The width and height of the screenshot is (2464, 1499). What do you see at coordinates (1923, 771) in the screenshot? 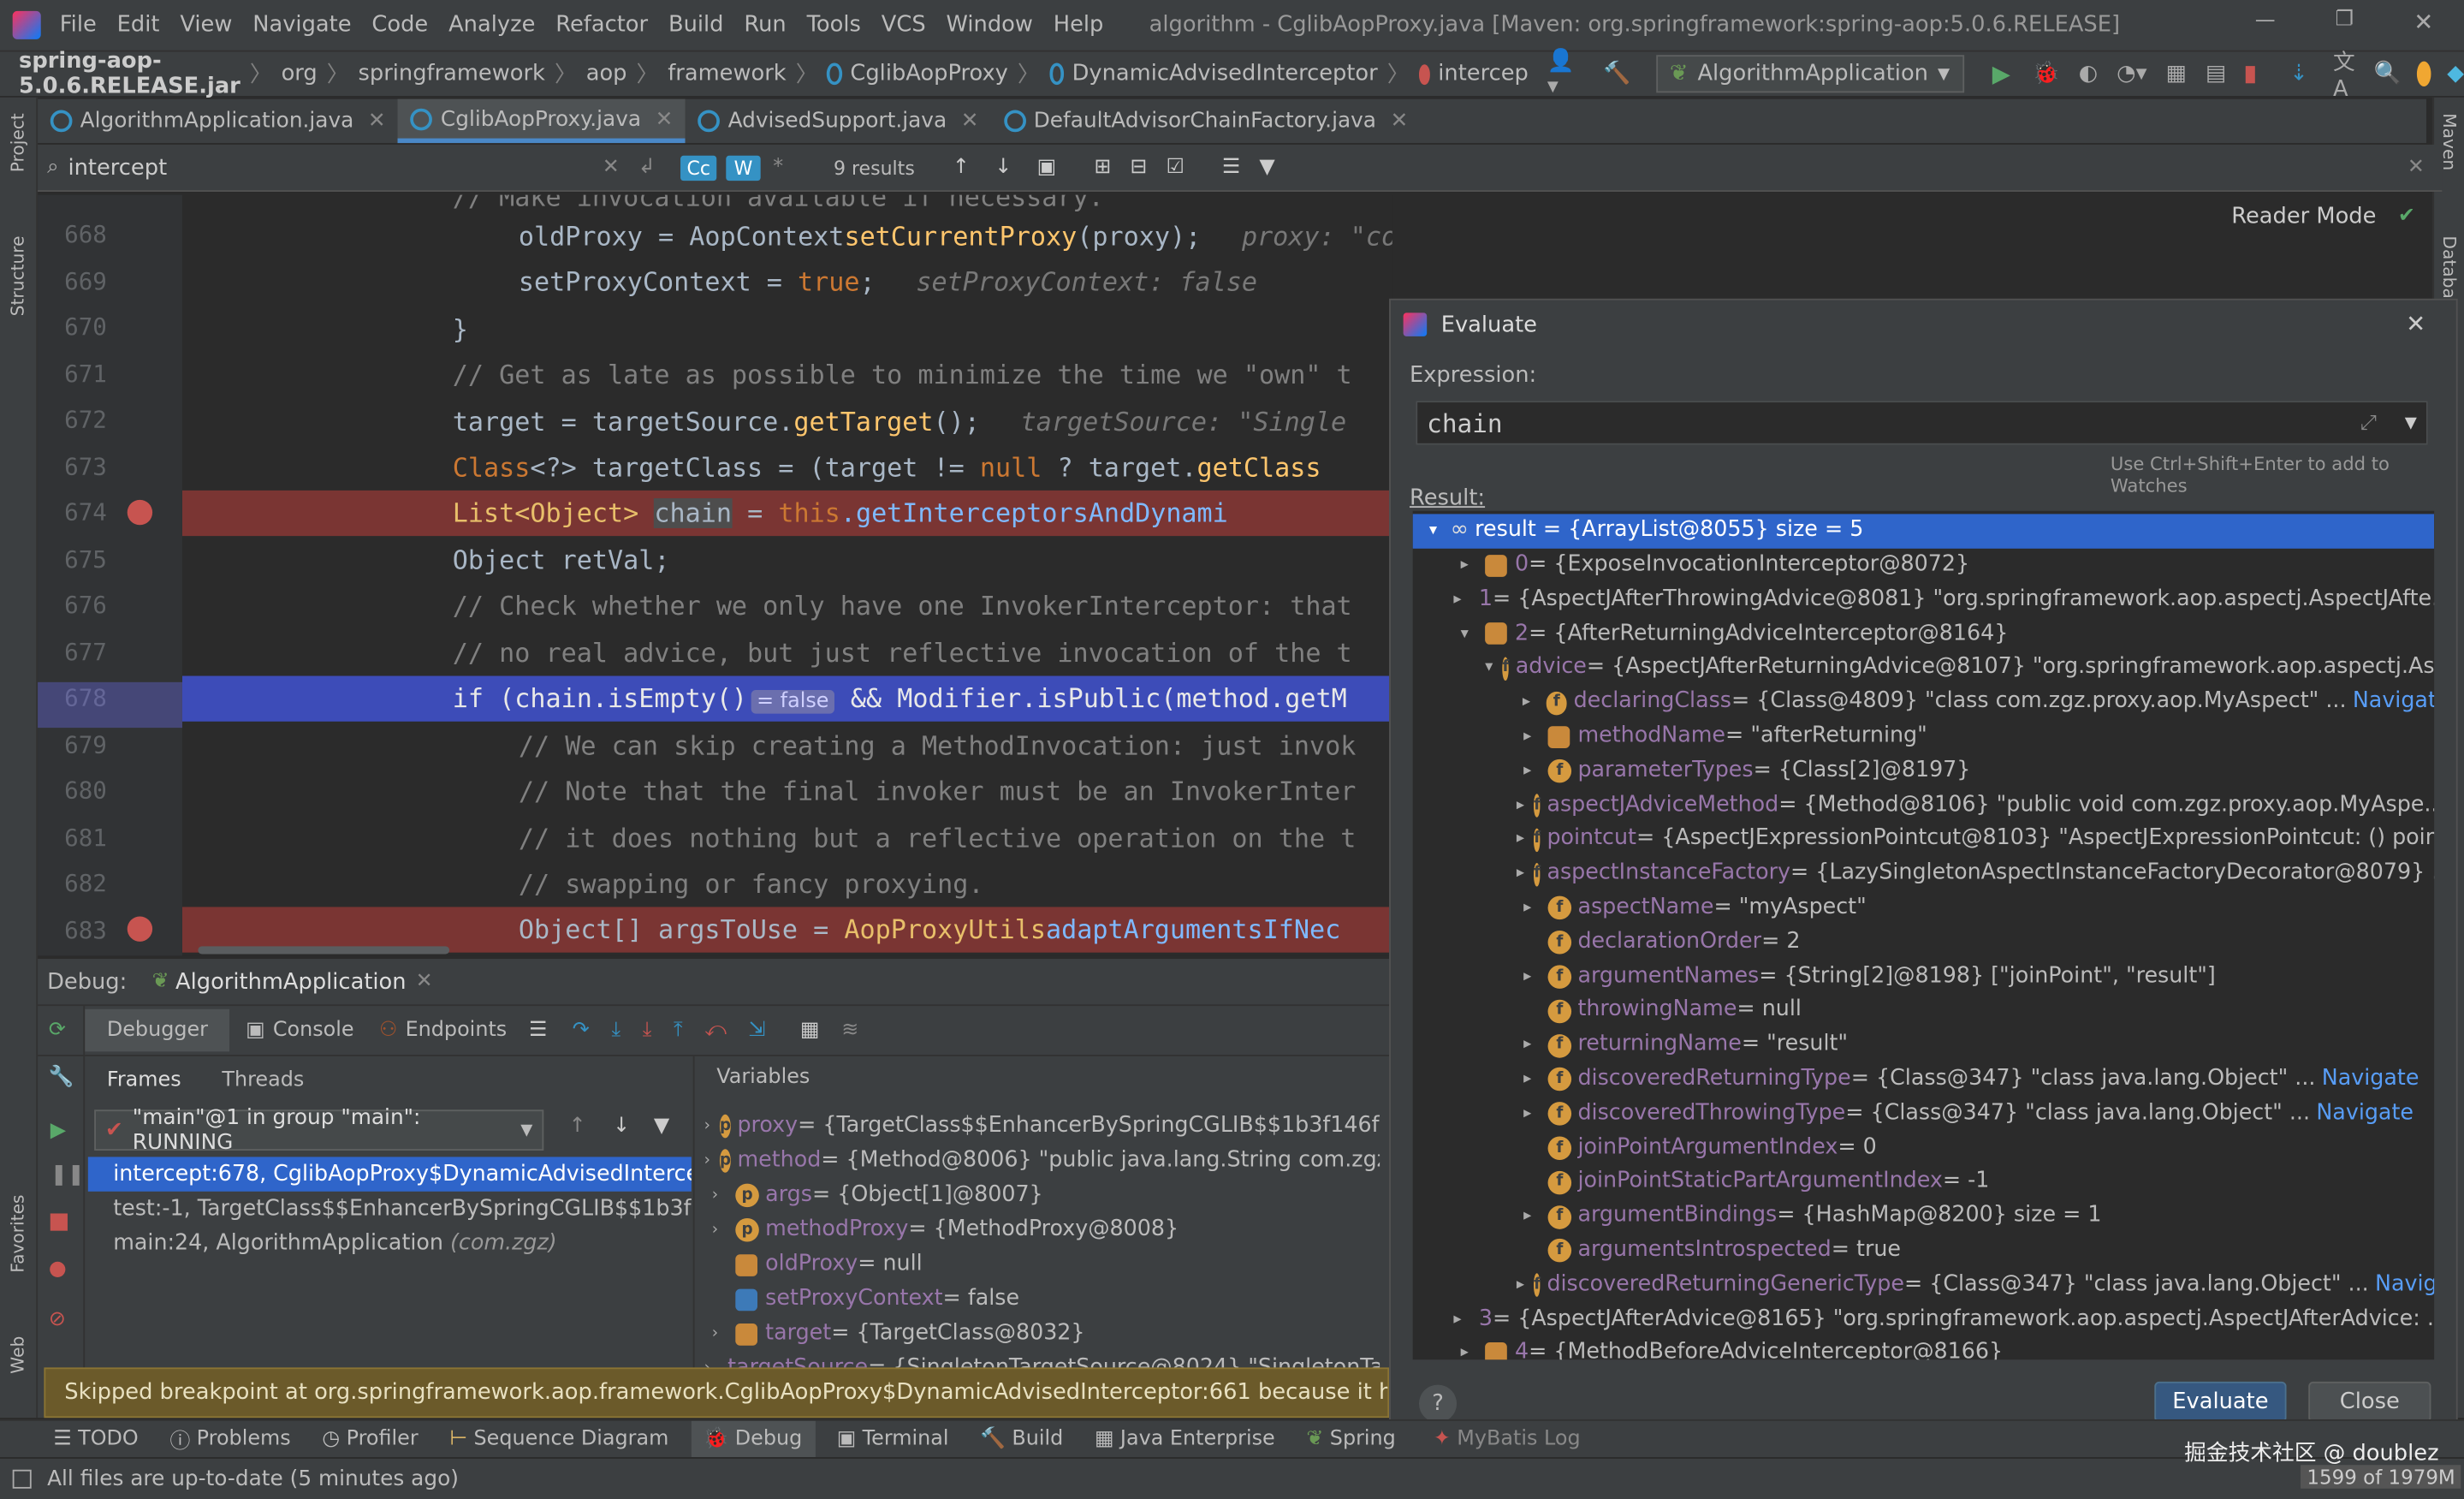
I see `result-tree-row: ▸ f parameterTypes = {Class[2]@8197}` at bounding box center [1923, 771].